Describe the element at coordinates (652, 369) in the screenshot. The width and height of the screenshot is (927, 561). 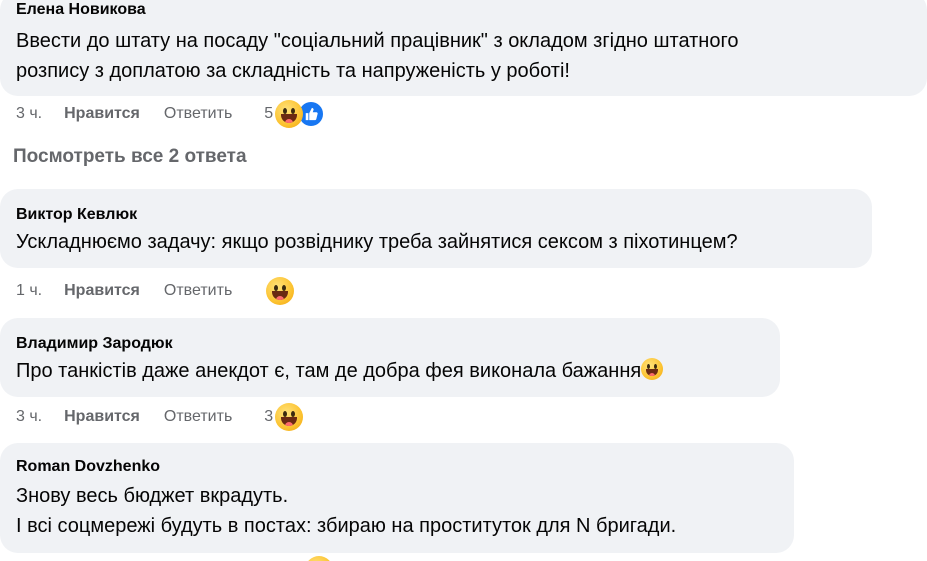
I see `grinning-emoji-icon` at that location.